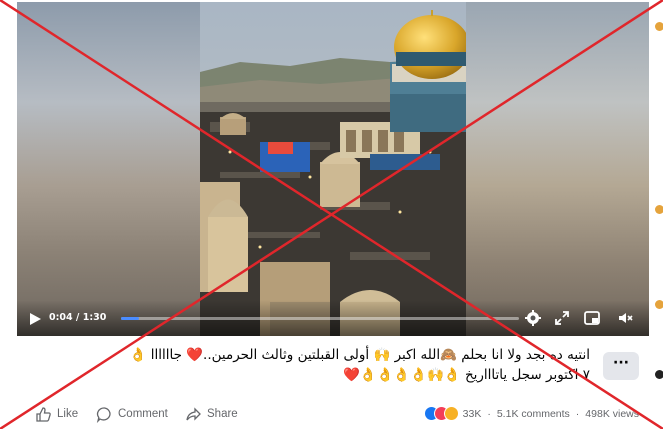 This screenshot has width=663, height=429. What do you see at coordinates (78, 317) in the screenshot?
I see `video-time: 0:04 / 1:30` at bounding box center [78, 317].